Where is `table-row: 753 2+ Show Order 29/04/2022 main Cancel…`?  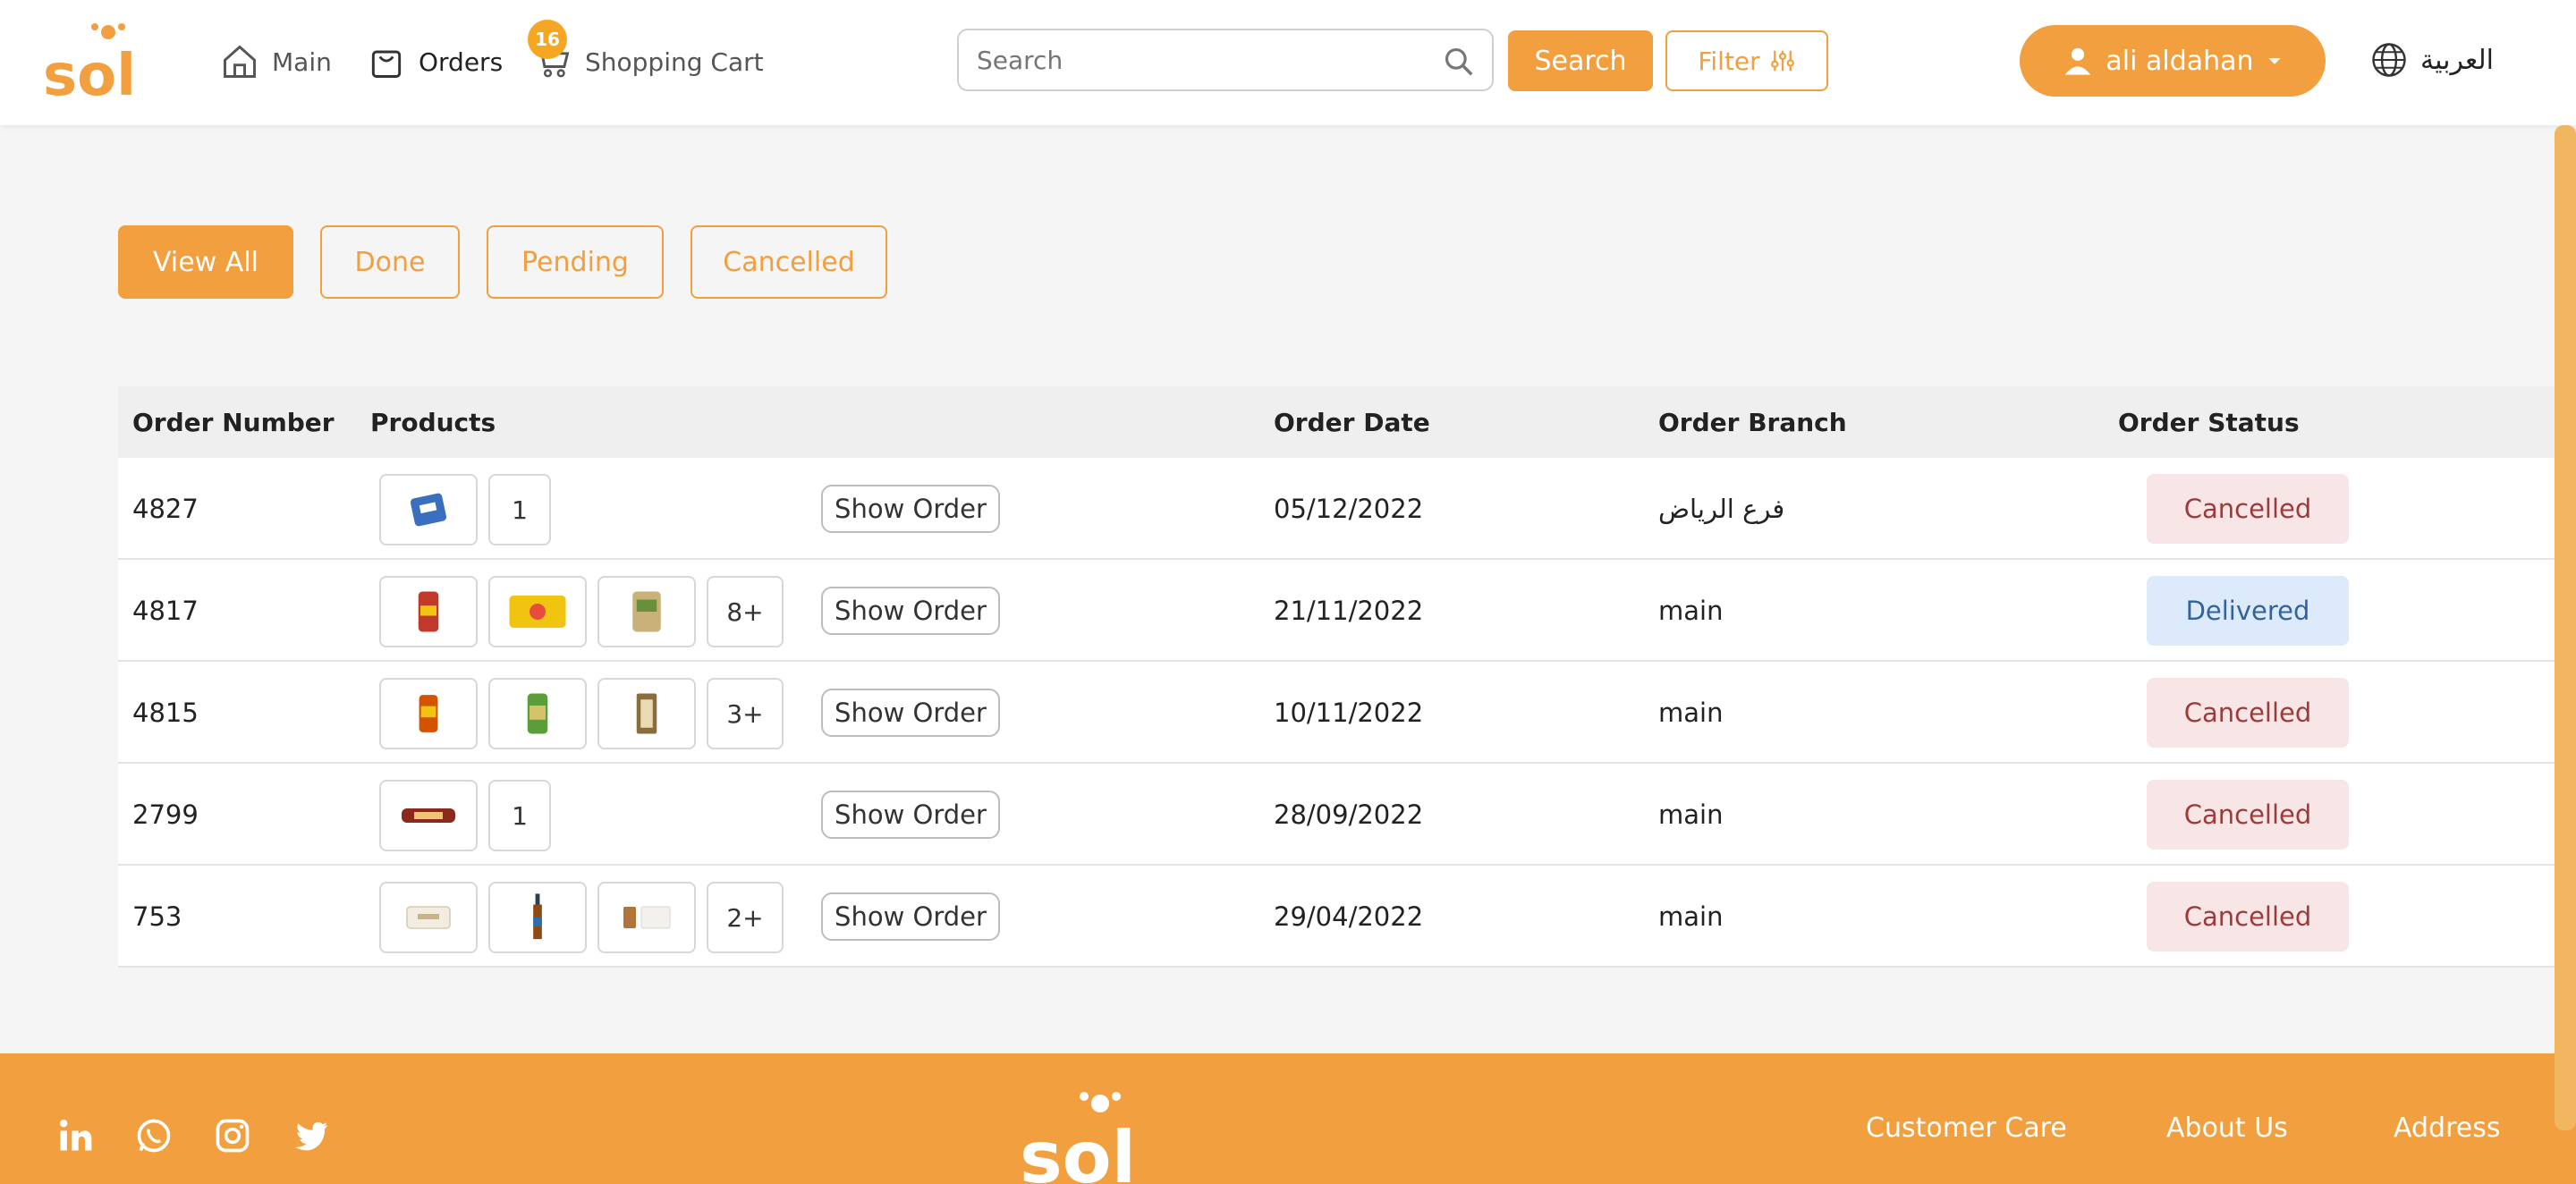 table-row: 753 2+ Show Order 29/04/2022 main Cancel… is located at coordinates (1347, 917).